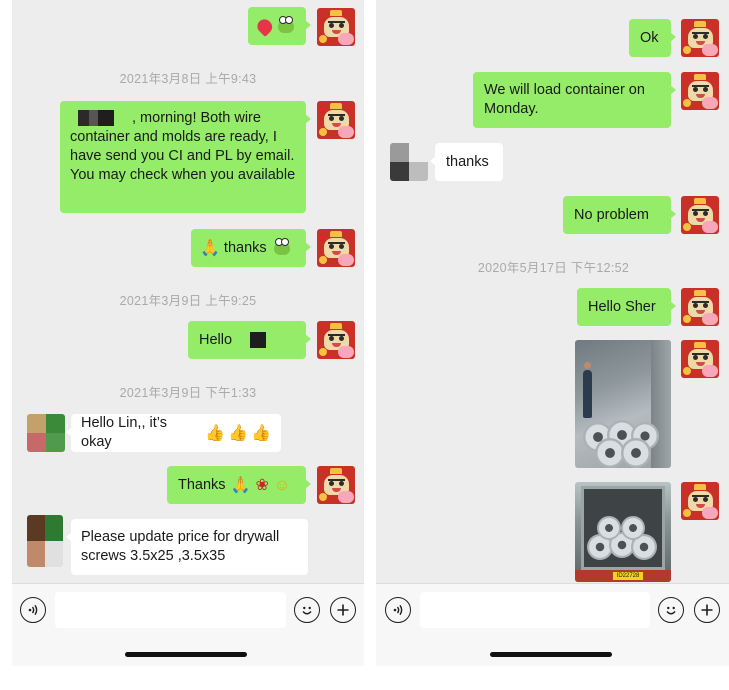 The height and width of the screenshot is (690, 729). I want to click on message-bubble: Hello Sher, so click(626, 307).